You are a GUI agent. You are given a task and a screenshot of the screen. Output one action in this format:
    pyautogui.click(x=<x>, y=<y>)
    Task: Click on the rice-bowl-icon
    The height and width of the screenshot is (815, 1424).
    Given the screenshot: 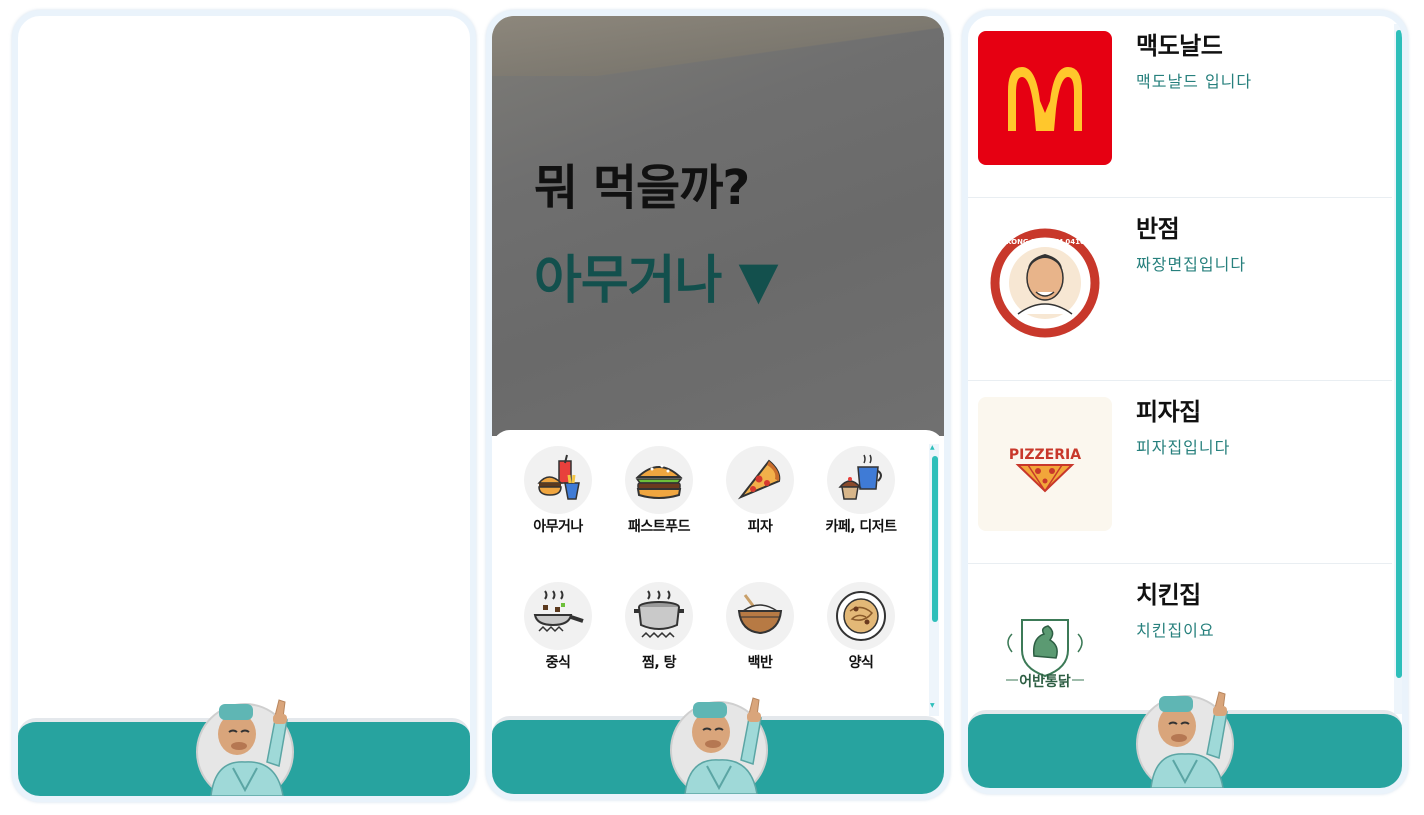 What is the action you would take?
    pyautogui.click(x=760, y=616)
    